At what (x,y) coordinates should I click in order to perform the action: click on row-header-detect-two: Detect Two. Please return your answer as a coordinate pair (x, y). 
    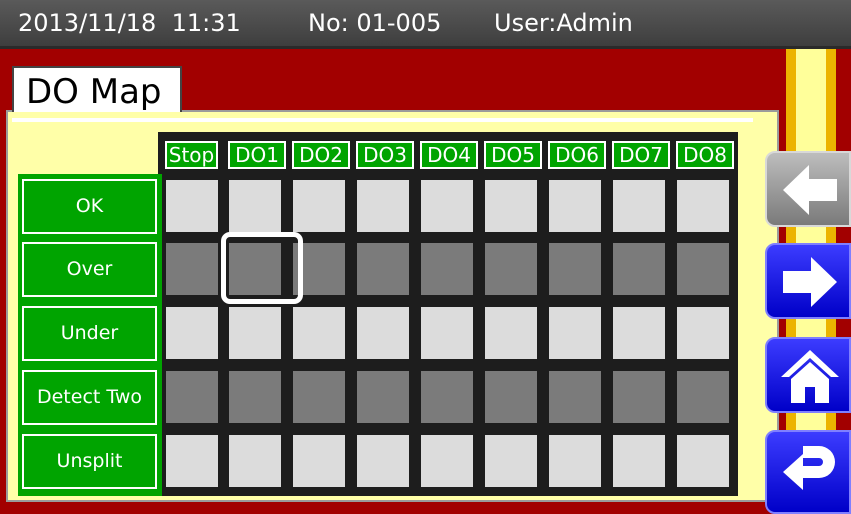
    Looking at the image, I should click on (89, 397).